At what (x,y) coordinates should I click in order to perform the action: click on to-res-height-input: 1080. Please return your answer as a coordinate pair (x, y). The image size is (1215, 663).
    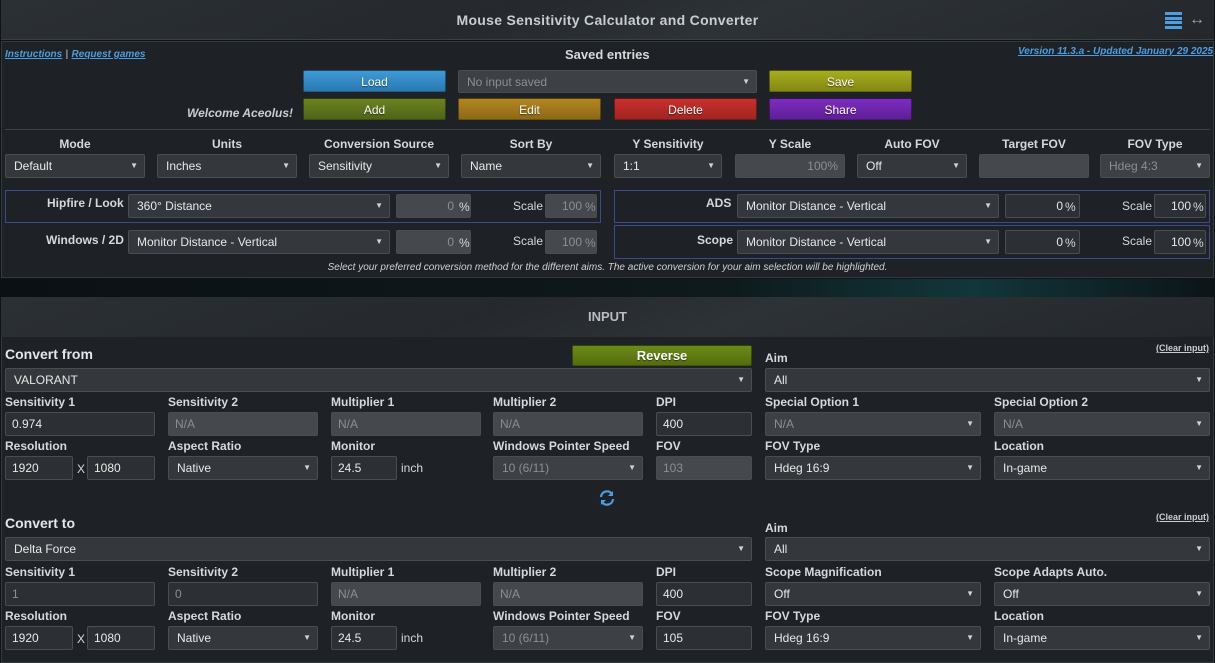
    Looking at the image, I should click on (121, 638).